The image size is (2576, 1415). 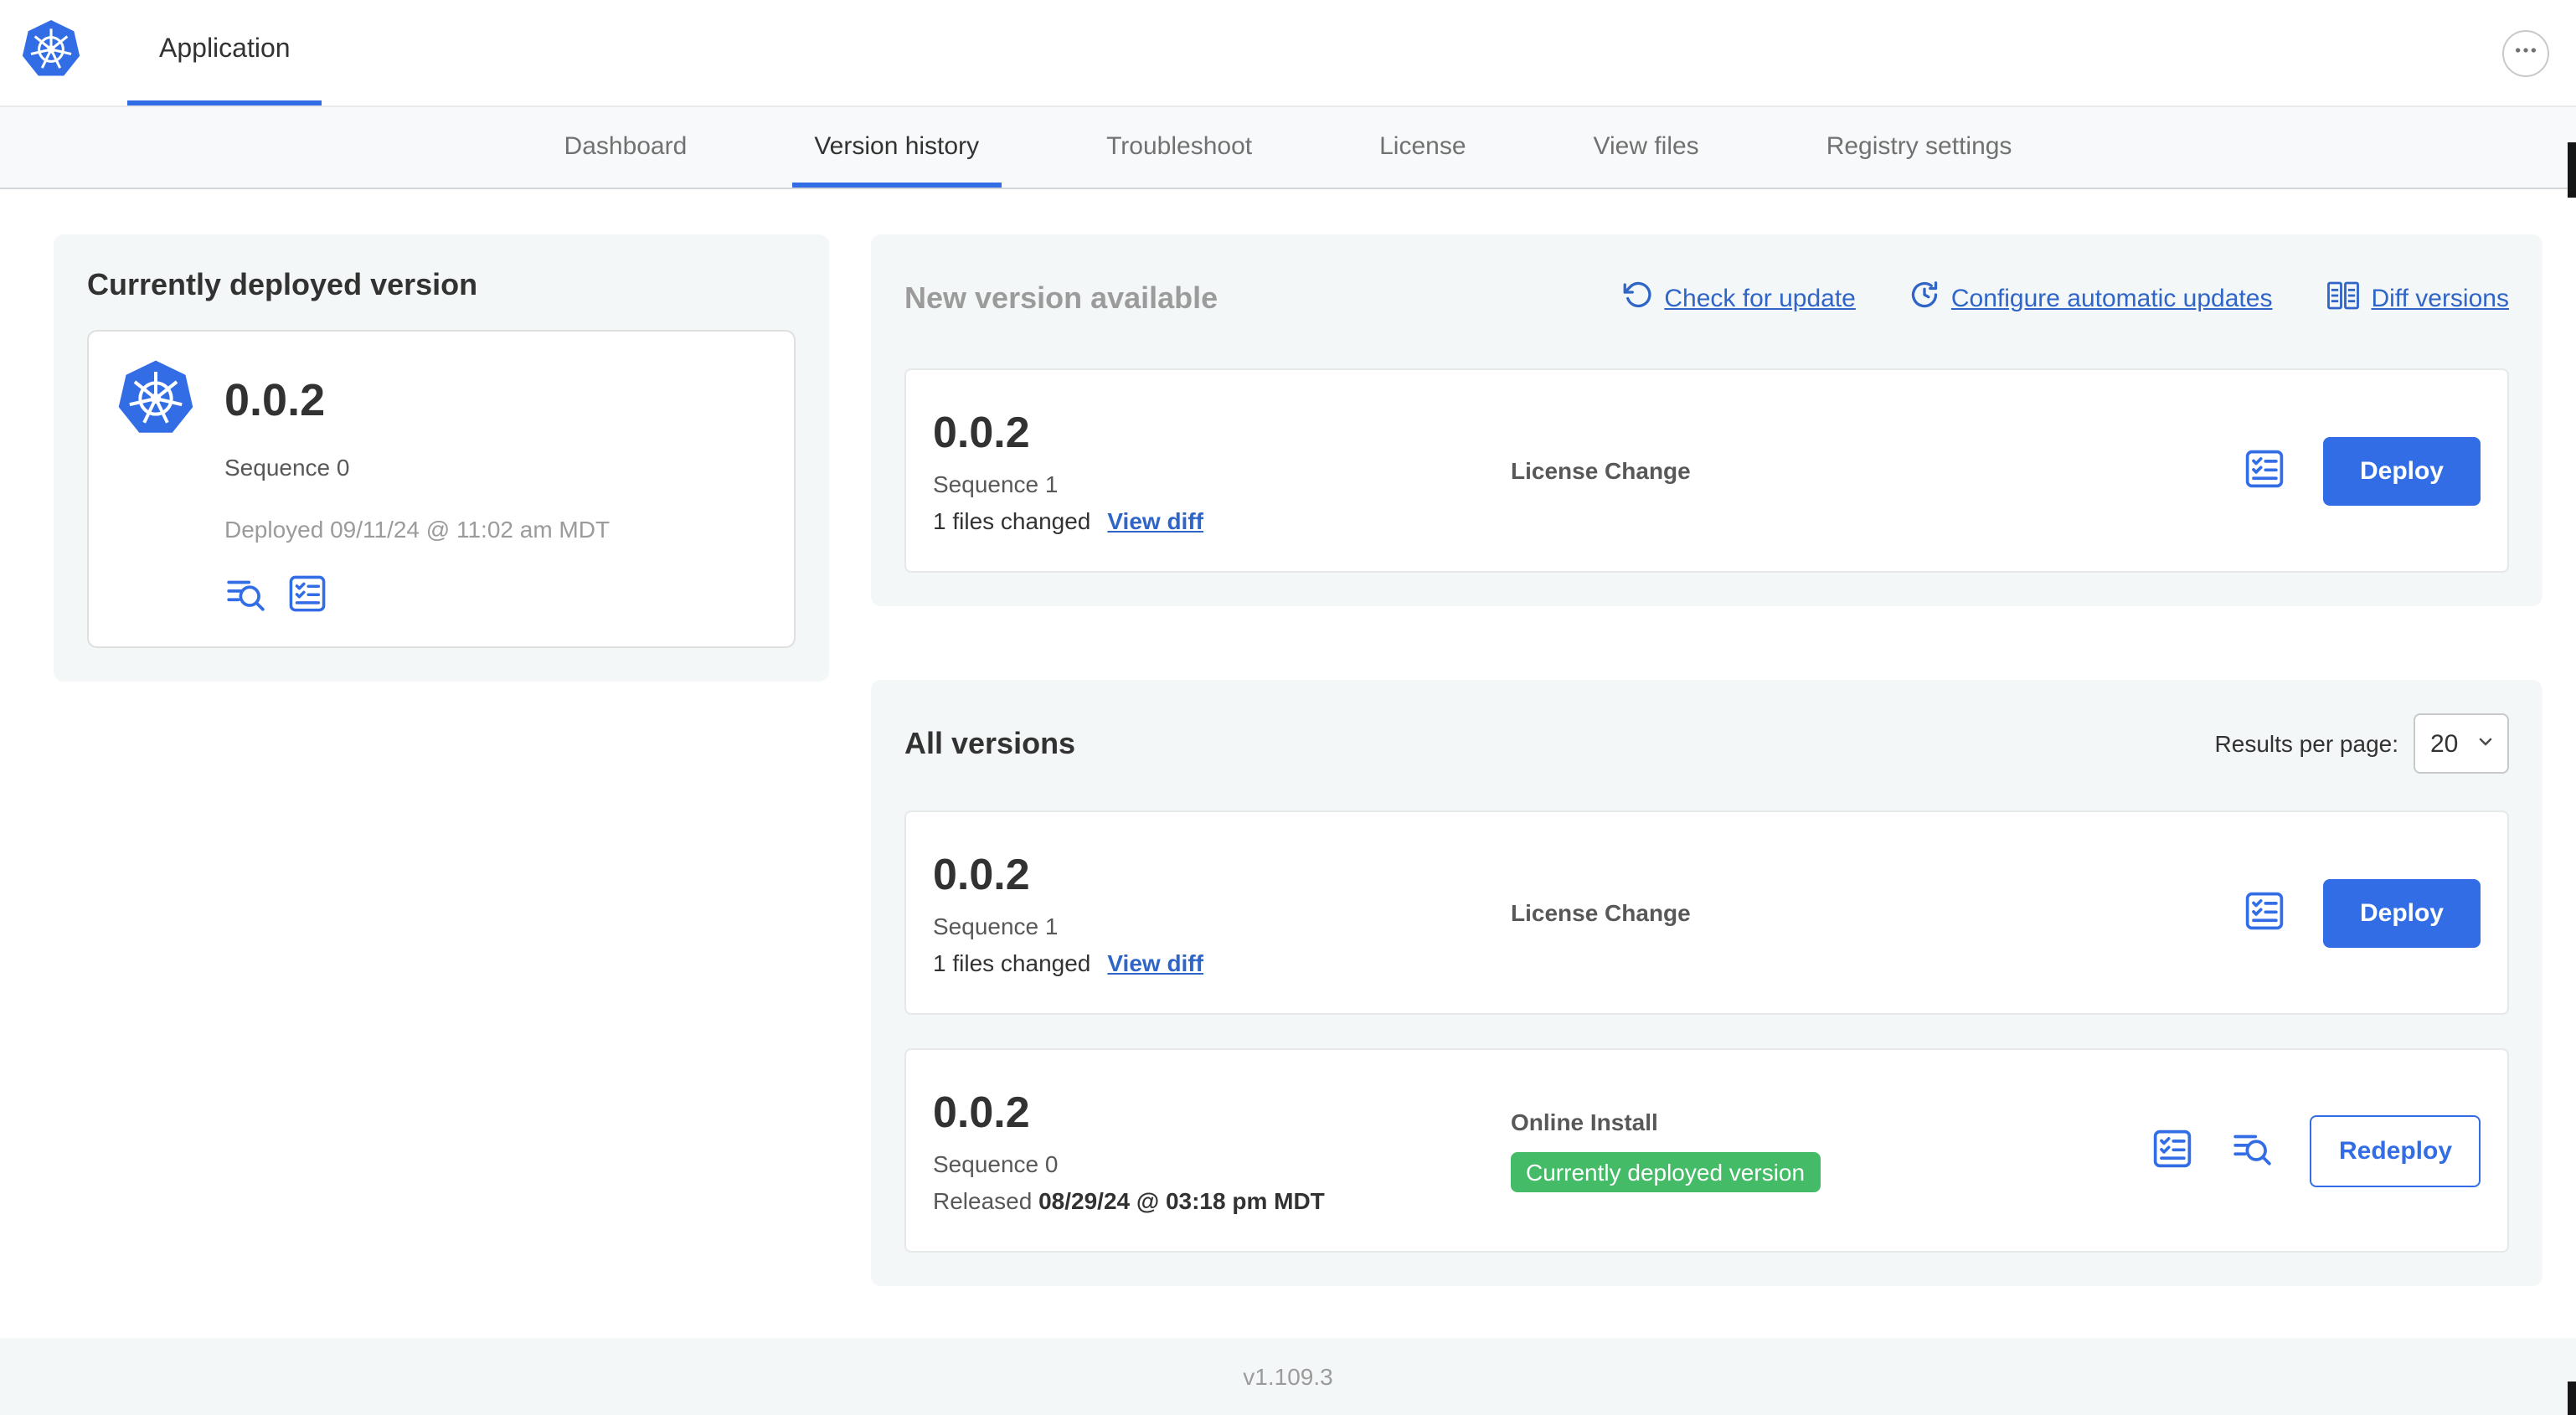 I want to click on deployed-sequence: Sequence 0, so click(x=287, y=467).